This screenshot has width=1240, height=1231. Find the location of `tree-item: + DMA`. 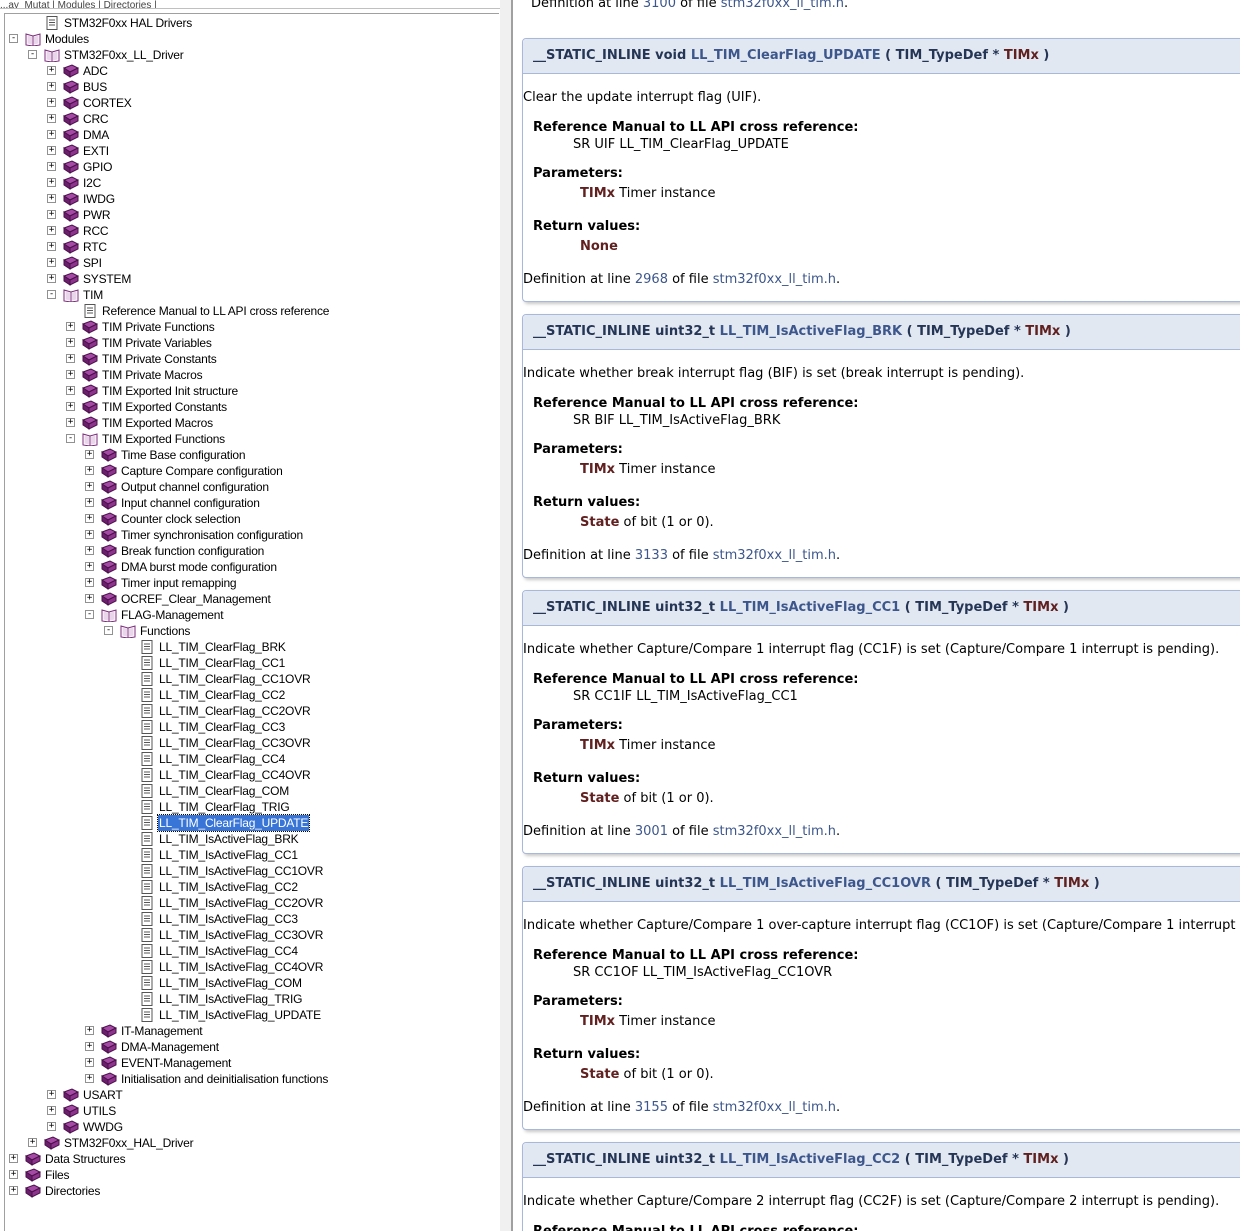

tree-item: + DMA is located at coordinates (250, 135).